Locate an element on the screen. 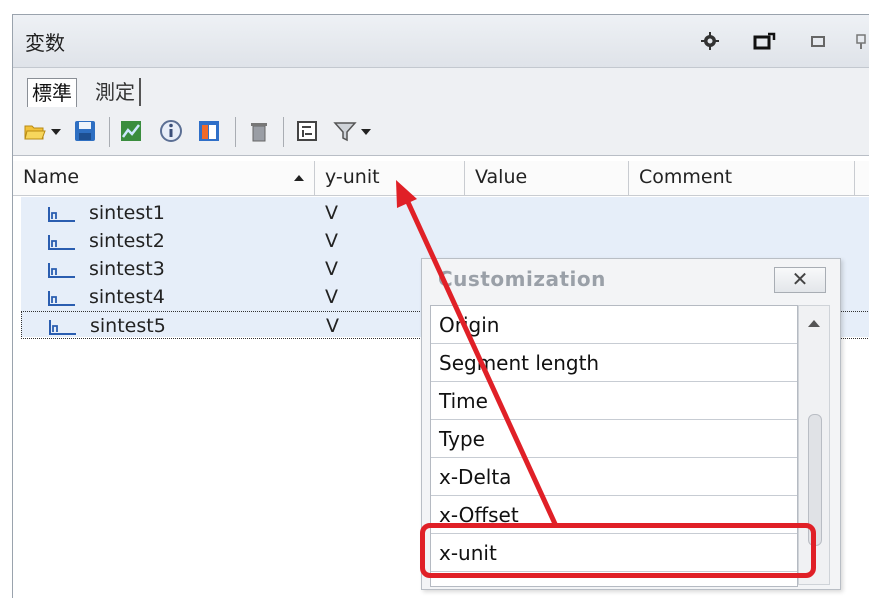  open-folder-icon is located at coordinates (35, 131).